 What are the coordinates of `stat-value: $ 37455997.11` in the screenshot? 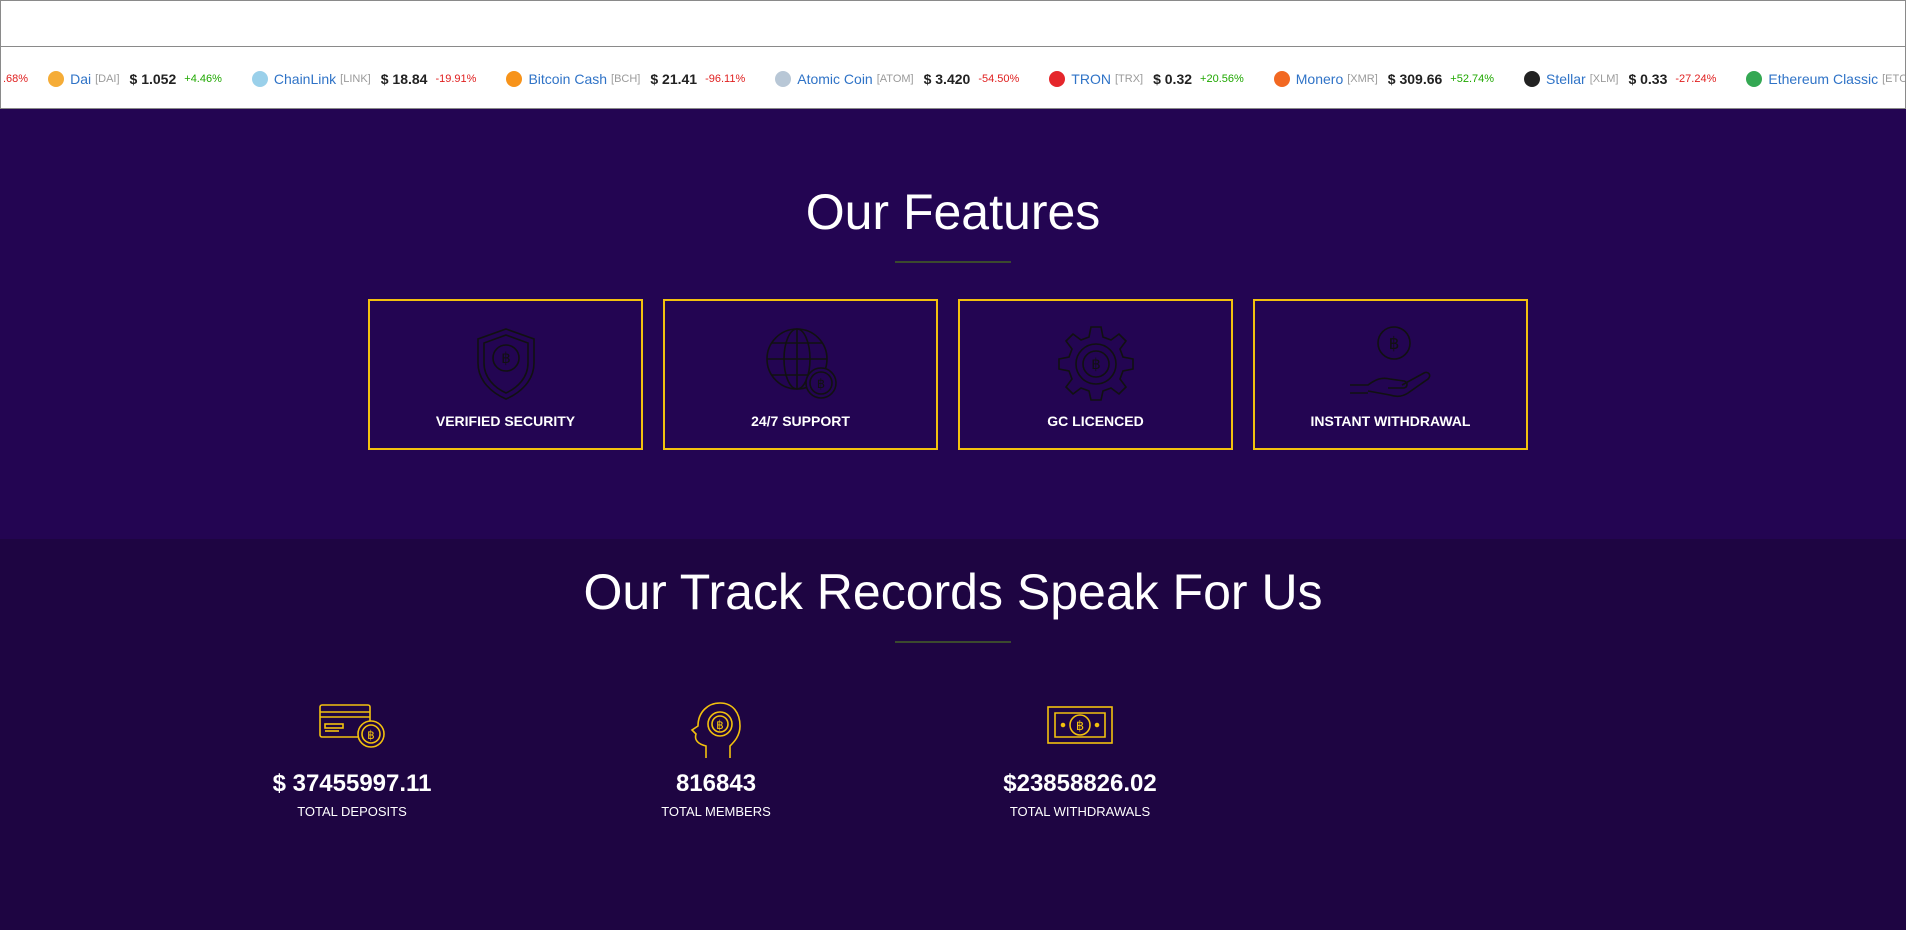 It's located at (352, 783).